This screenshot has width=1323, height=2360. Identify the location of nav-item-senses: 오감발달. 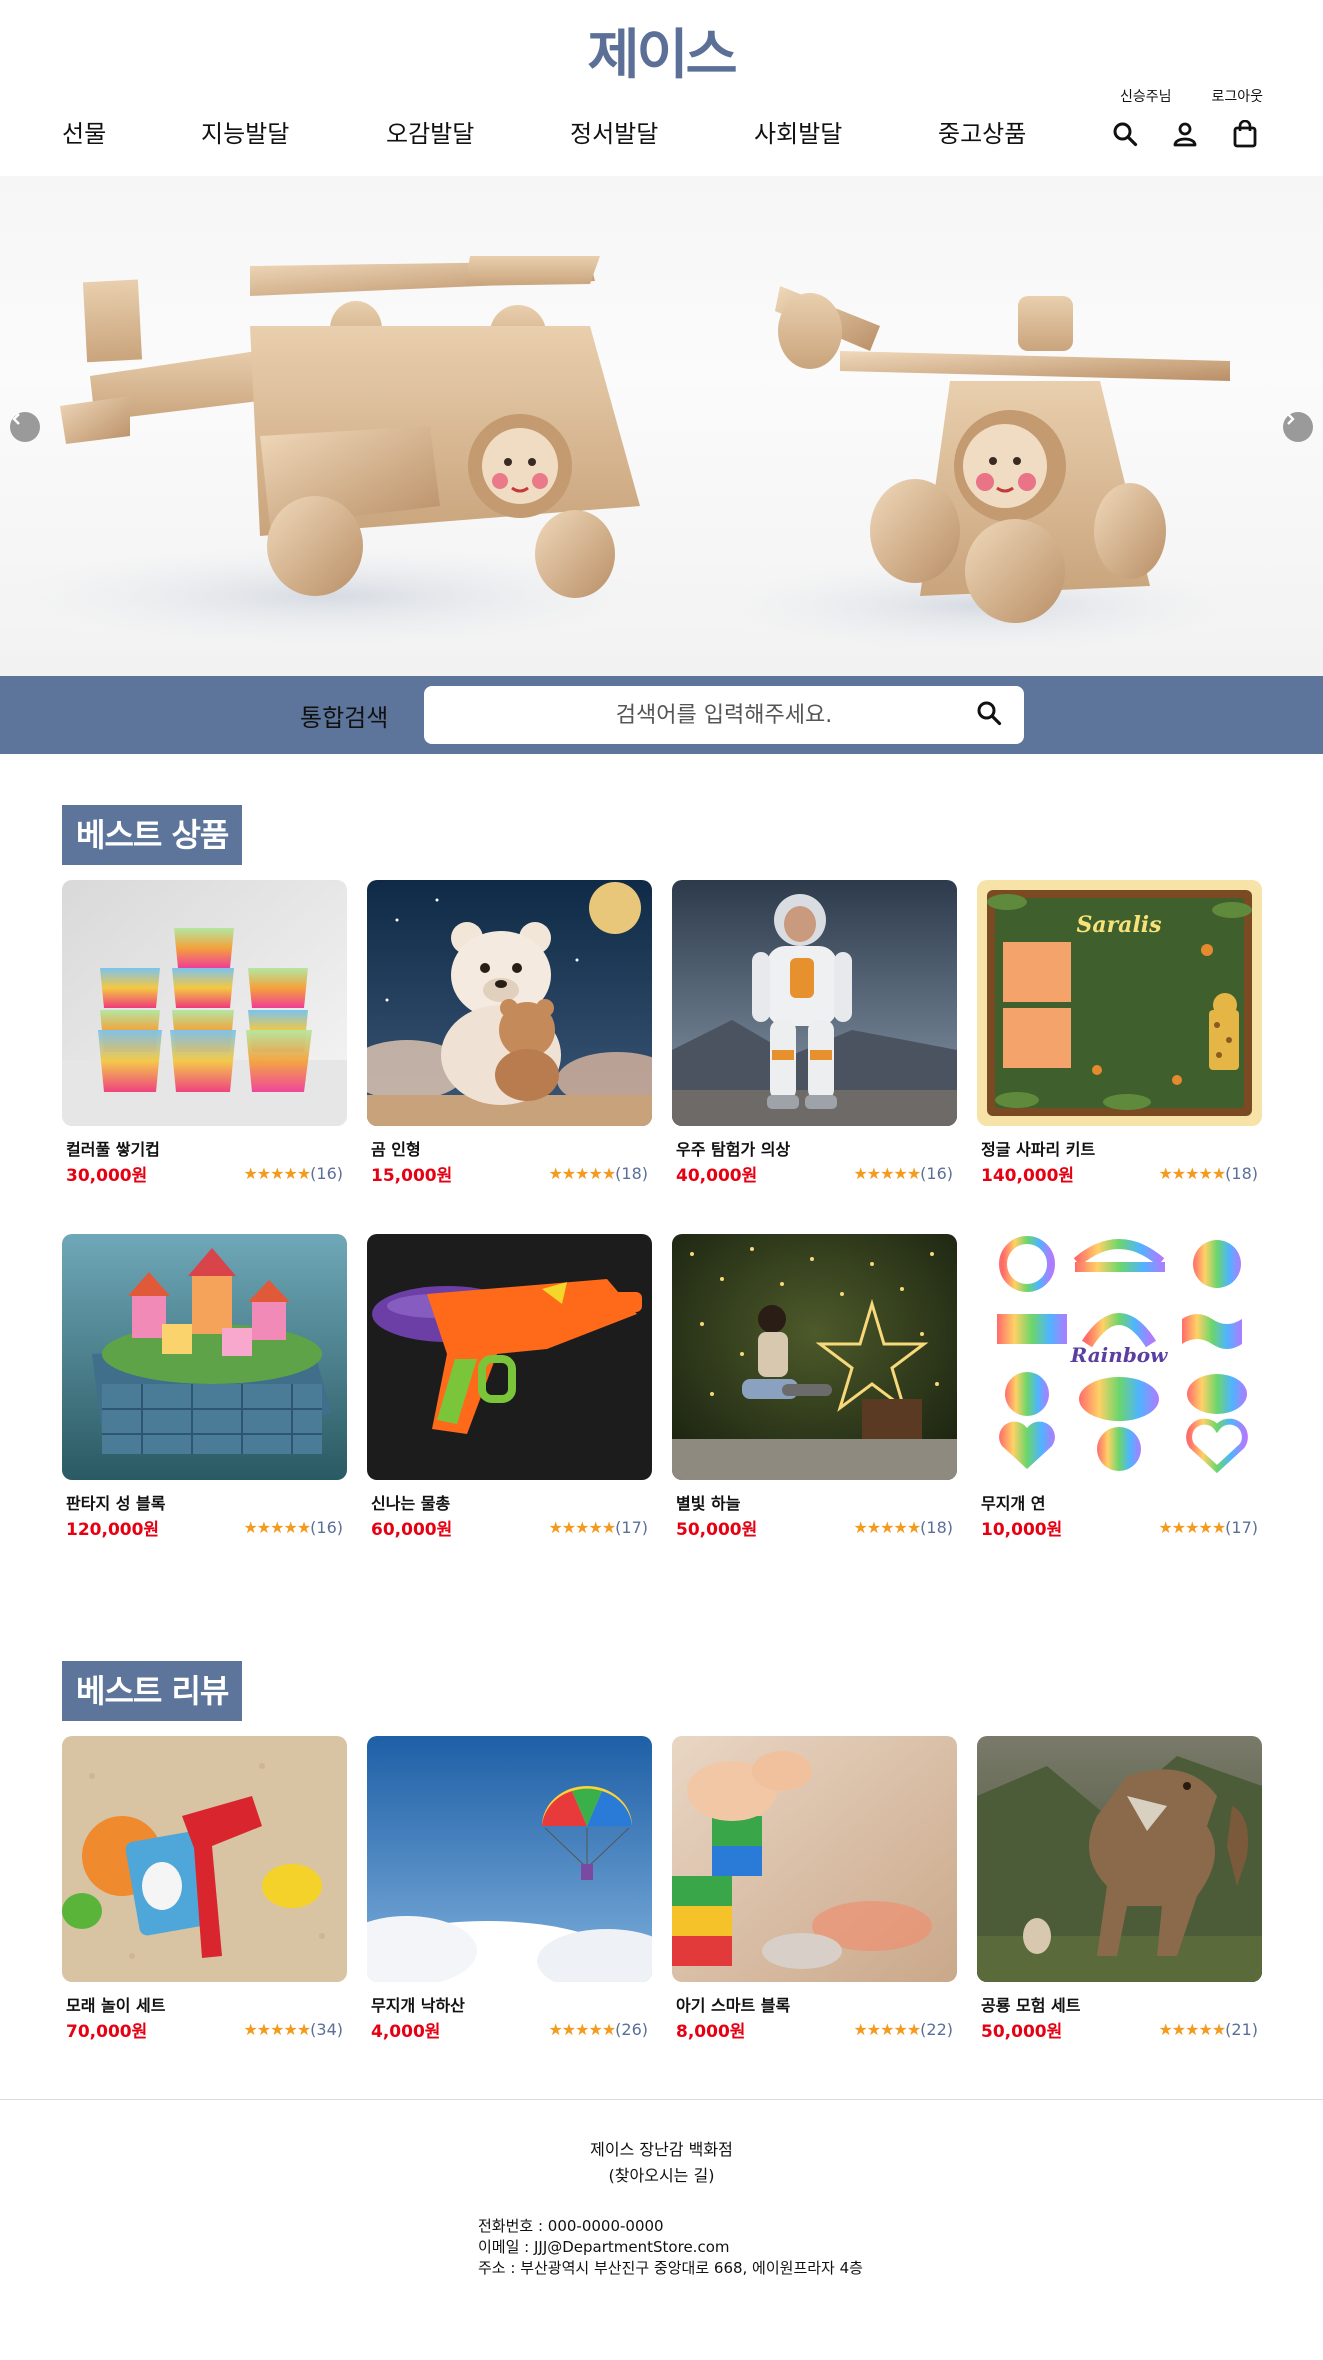
(478, 131).